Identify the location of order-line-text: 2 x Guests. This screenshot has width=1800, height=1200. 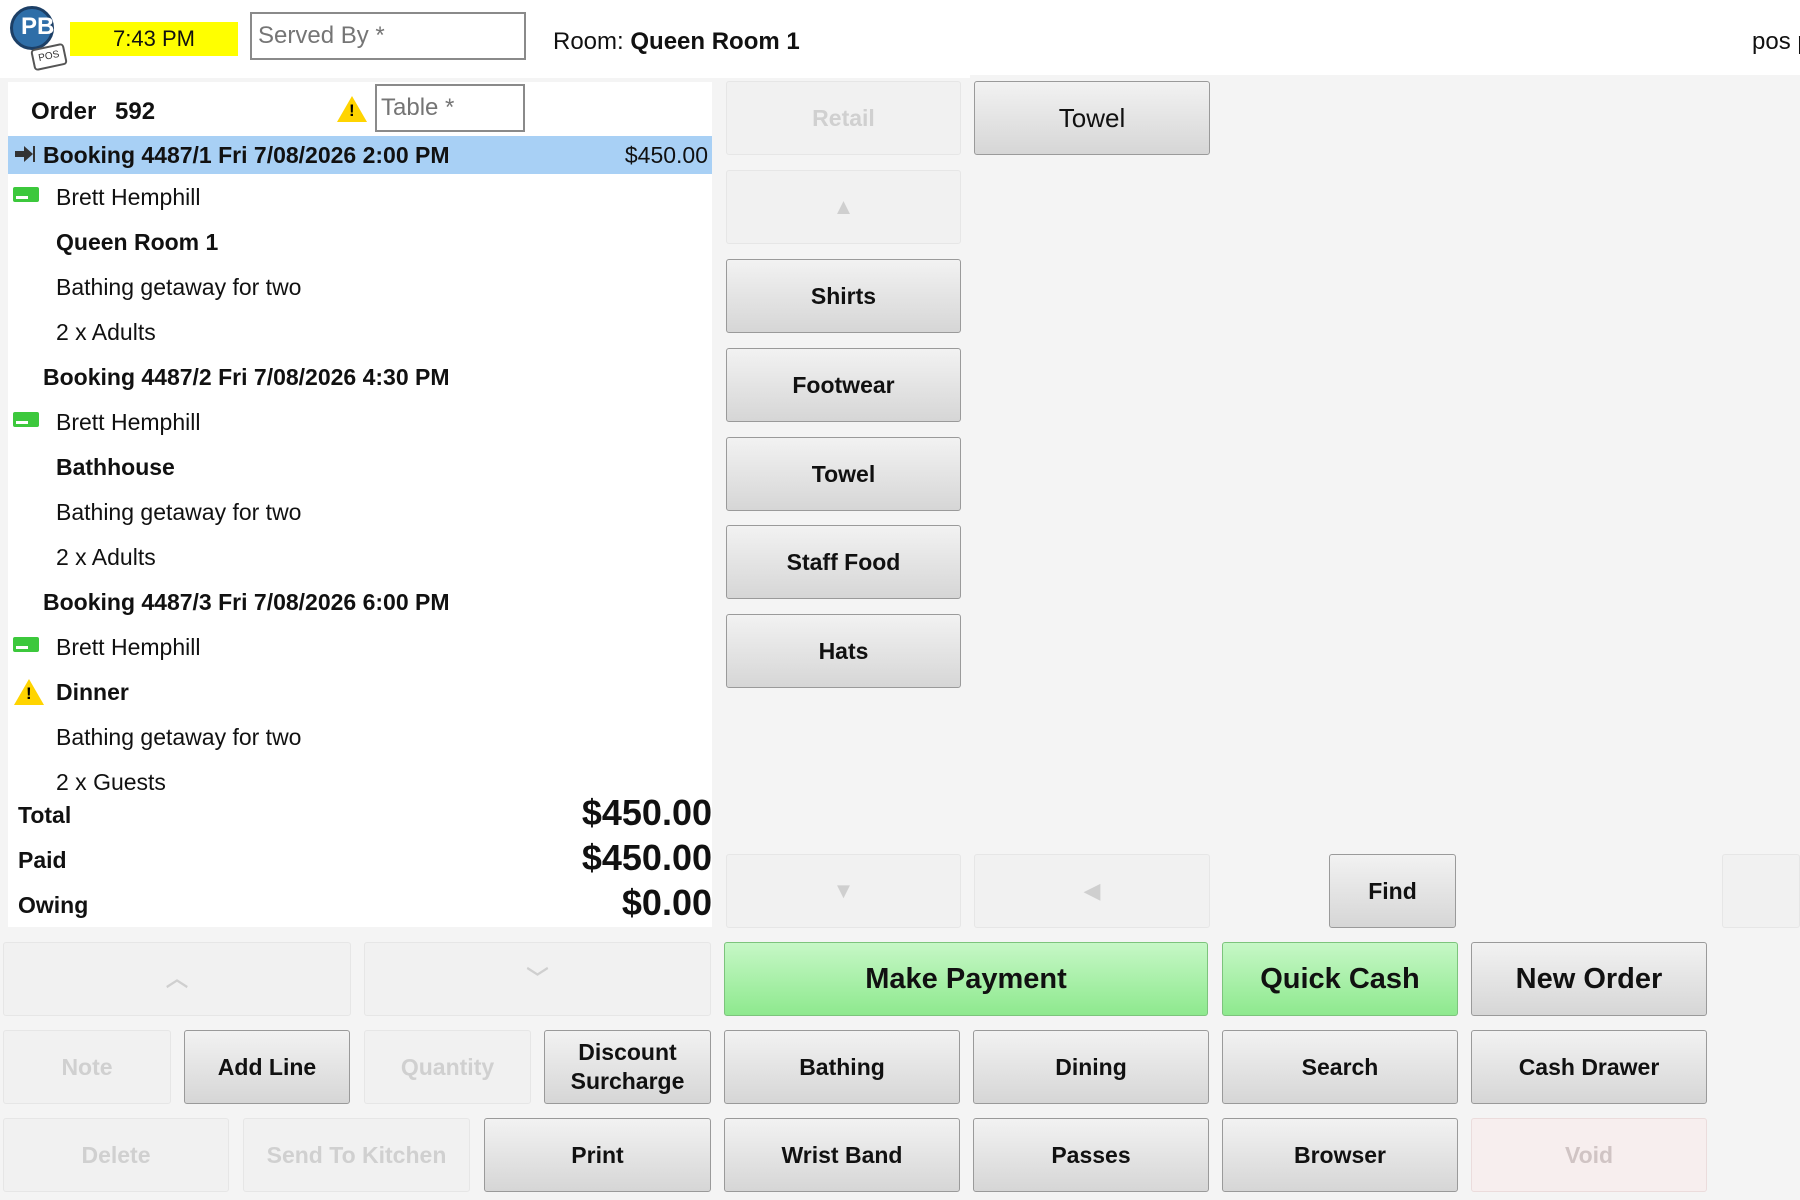
(111, 780).